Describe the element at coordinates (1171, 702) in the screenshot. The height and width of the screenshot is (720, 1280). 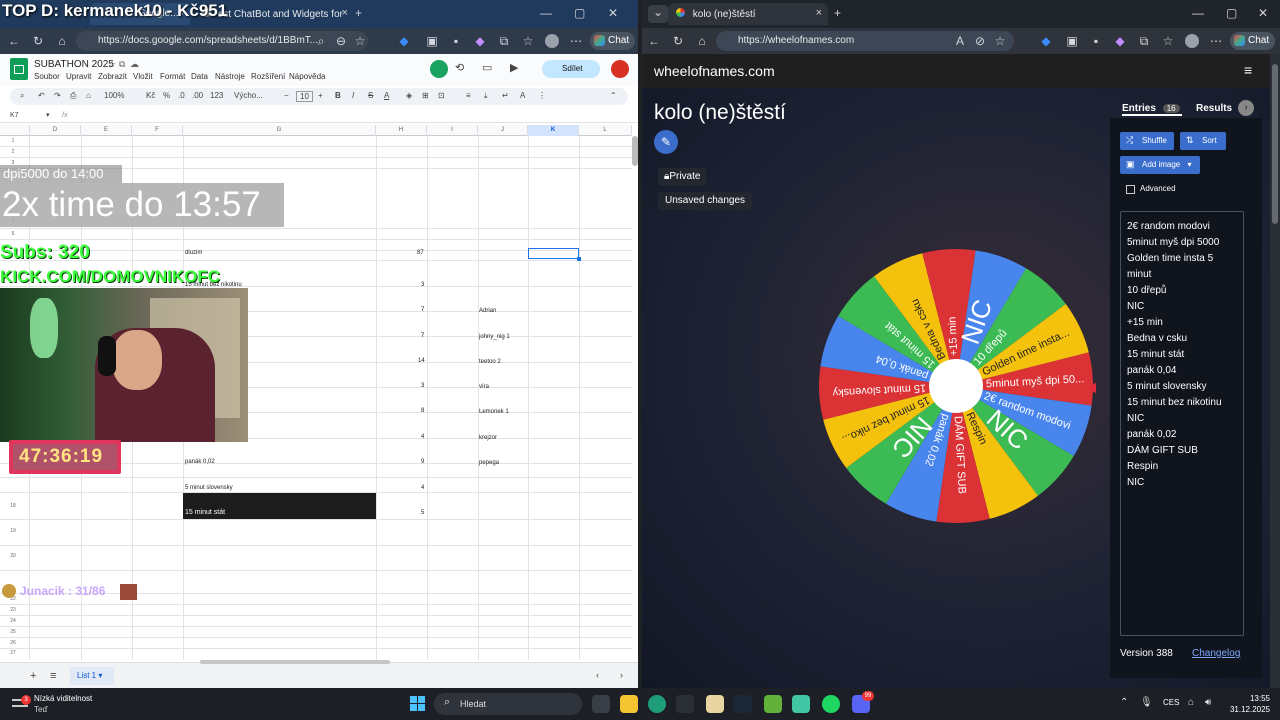
I see `language-indicator: CES` at that location.